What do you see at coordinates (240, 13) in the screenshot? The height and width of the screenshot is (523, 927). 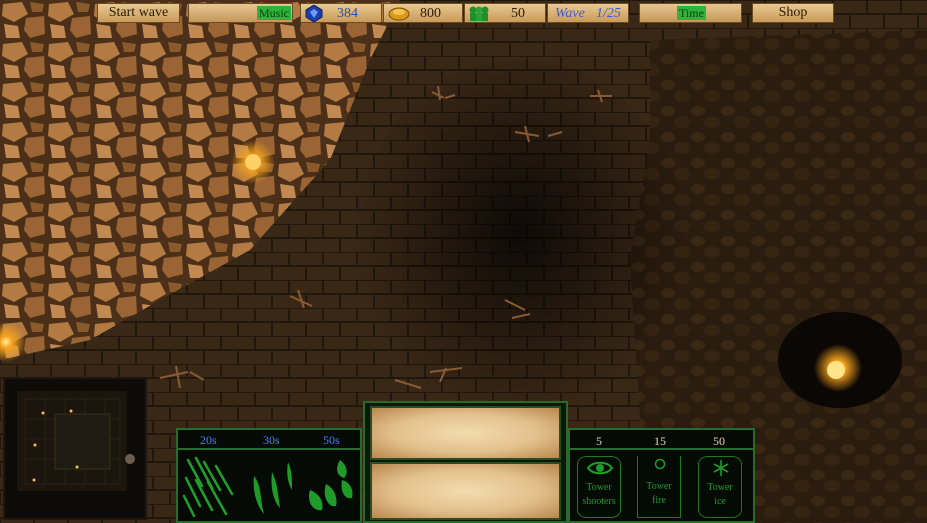 I see `music-volume-slider: Music` at bounding box center [240, 13].